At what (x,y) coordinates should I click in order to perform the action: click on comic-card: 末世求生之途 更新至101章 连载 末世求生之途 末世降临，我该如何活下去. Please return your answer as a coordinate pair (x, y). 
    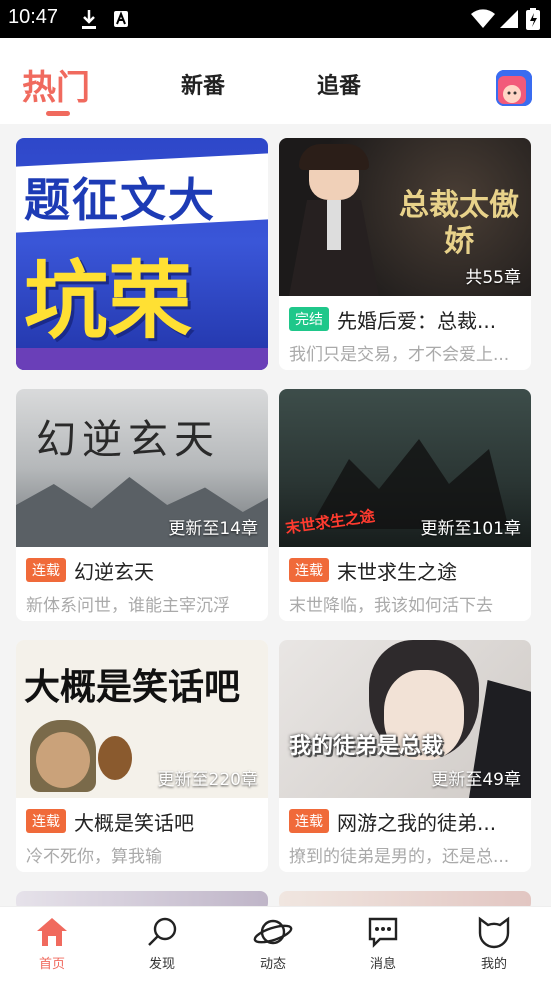
    Looking at the image, I should click on (405, 505).